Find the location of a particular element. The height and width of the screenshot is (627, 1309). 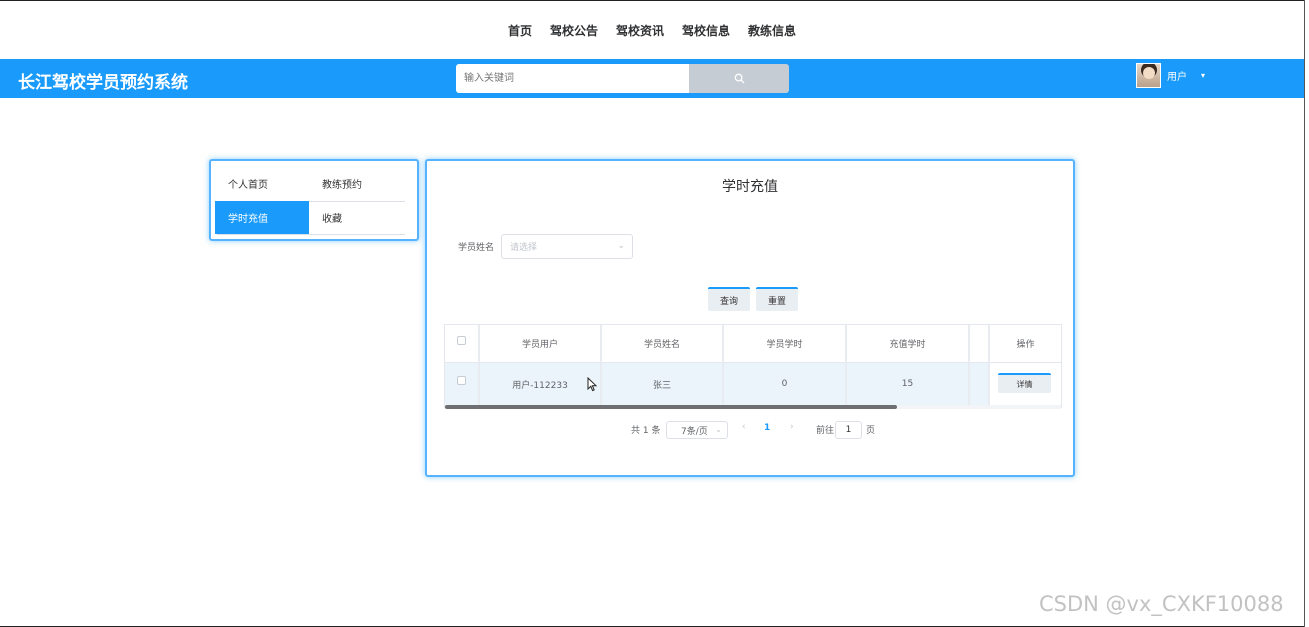

page-size-value: 7条/页 is located at coordinates (694, 431).